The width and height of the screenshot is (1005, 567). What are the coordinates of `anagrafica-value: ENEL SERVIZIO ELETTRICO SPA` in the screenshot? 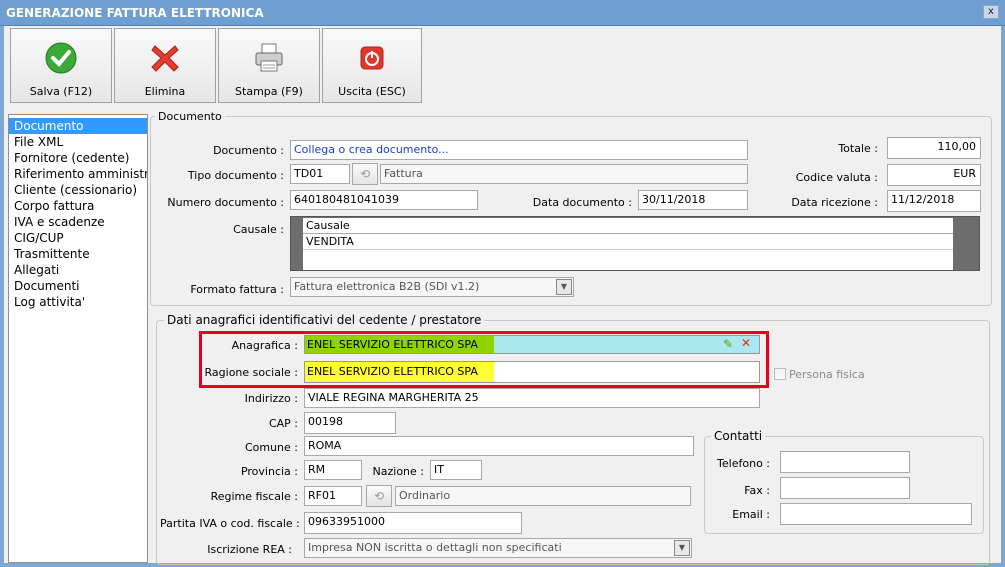 It's located at (399, 344).